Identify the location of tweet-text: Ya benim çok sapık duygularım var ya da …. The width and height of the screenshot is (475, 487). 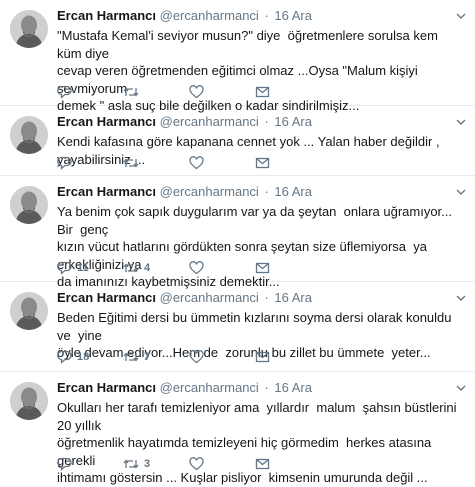
(255, 246).